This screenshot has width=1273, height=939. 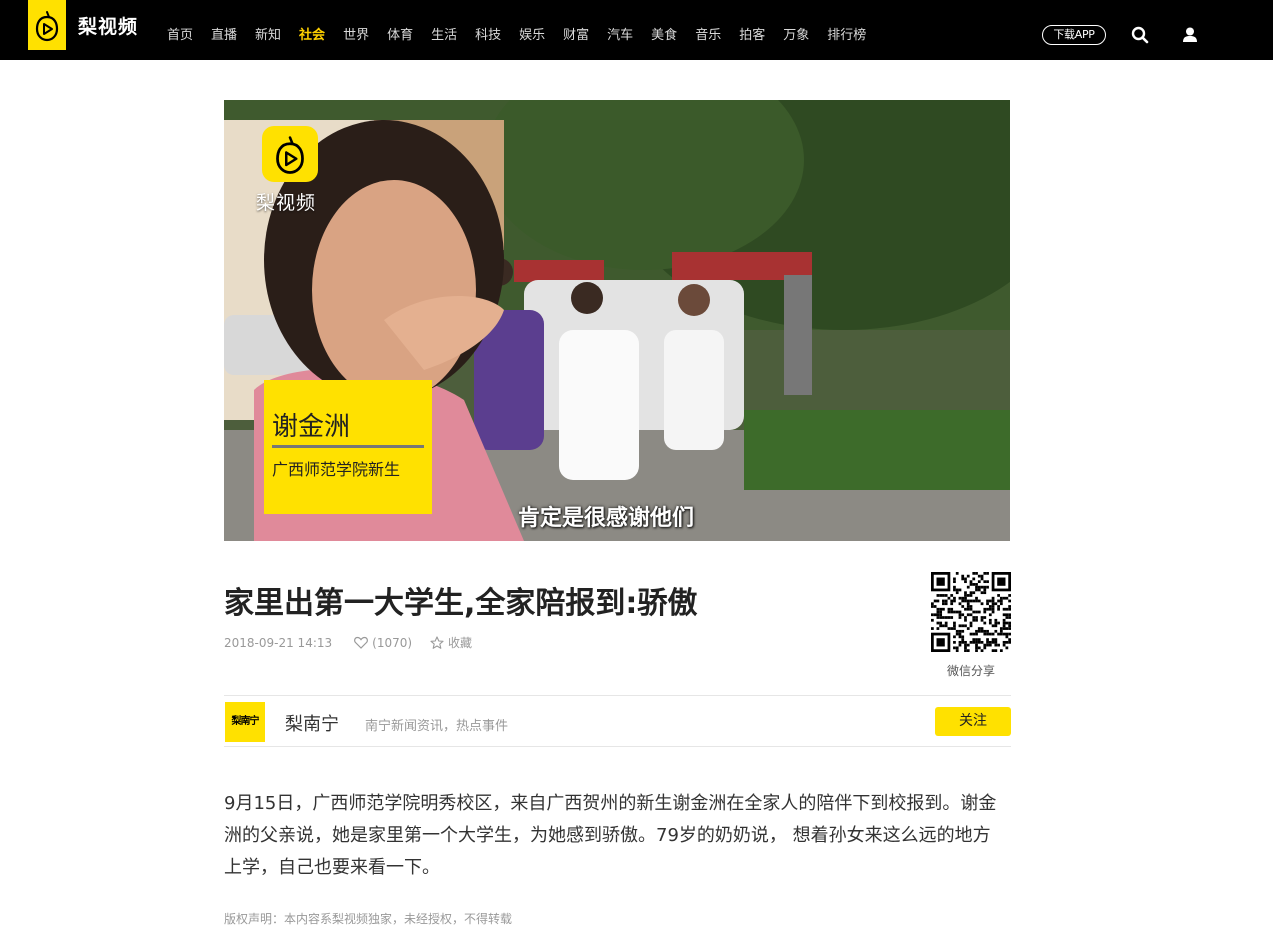 What do you see at coordinates (348, 642) in the screenshot?
I see `article-meta: 2018-09-21 14:13 (1070) 收藏` at bounding box center [348, 642].